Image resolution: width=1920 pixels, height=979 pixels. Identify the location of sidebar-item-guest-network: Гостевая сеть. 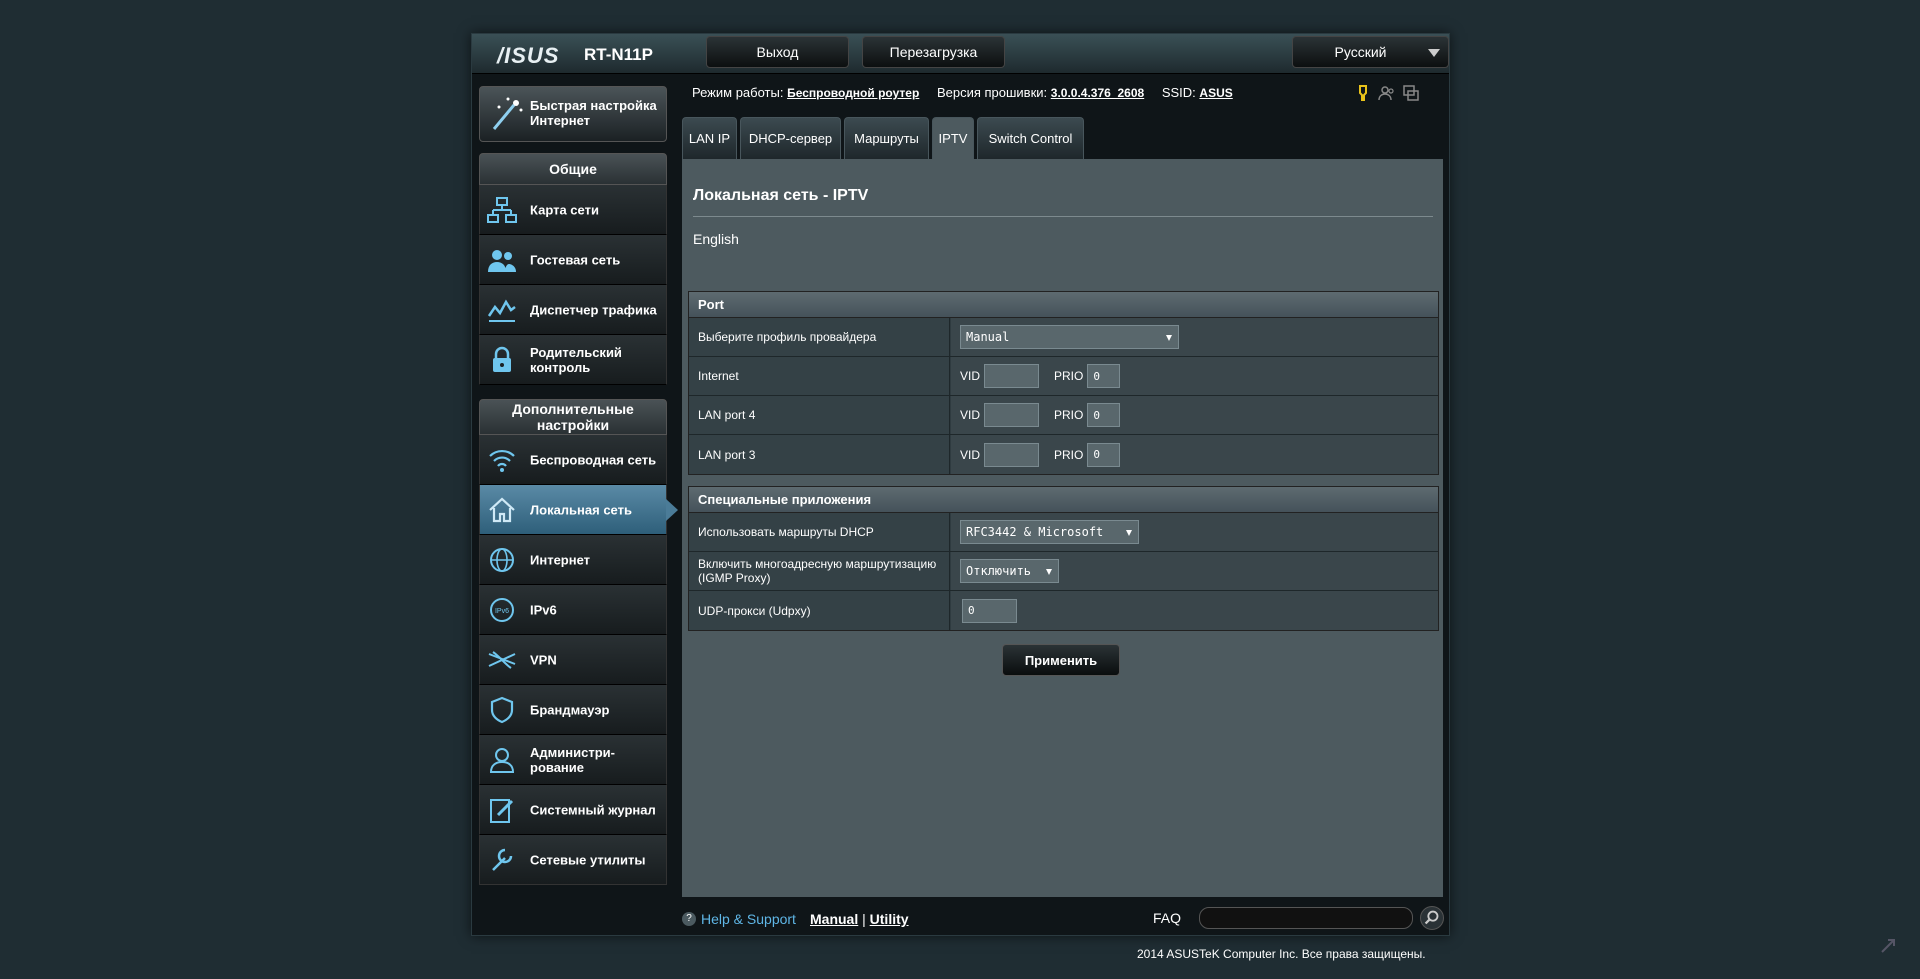
(573, 260).